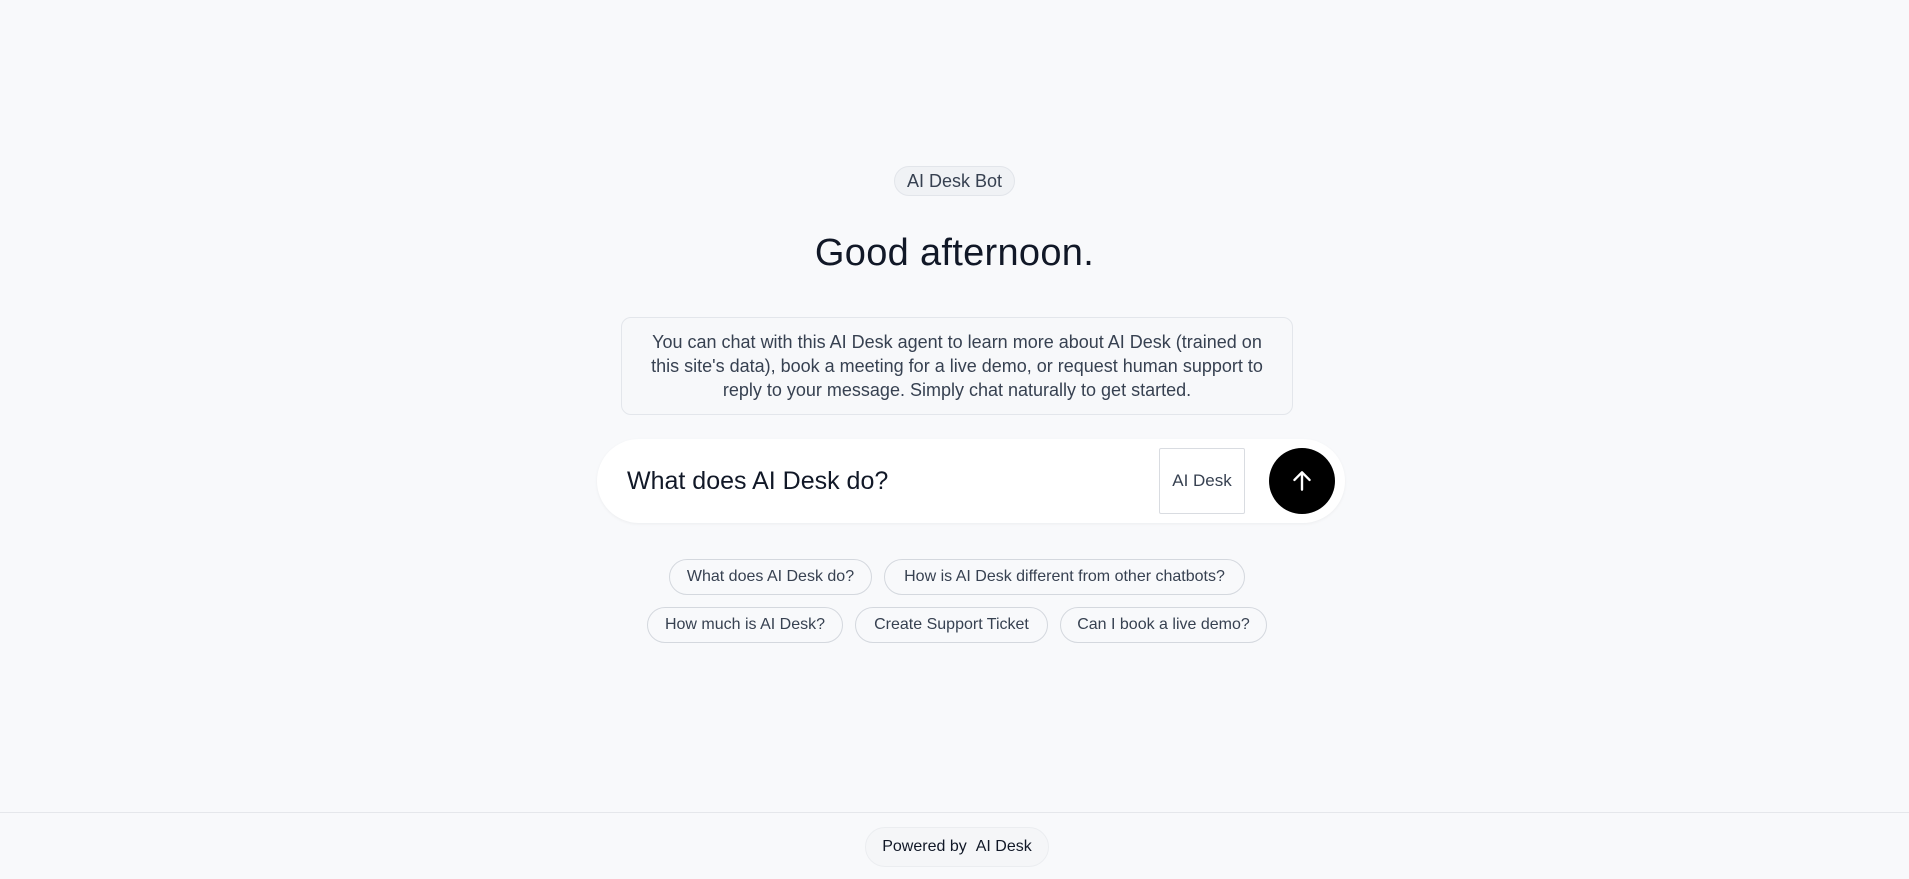 The image size is (1909, 879). I want to click on powered-by-badge: Powered by AI Desk, so click(957, 847).